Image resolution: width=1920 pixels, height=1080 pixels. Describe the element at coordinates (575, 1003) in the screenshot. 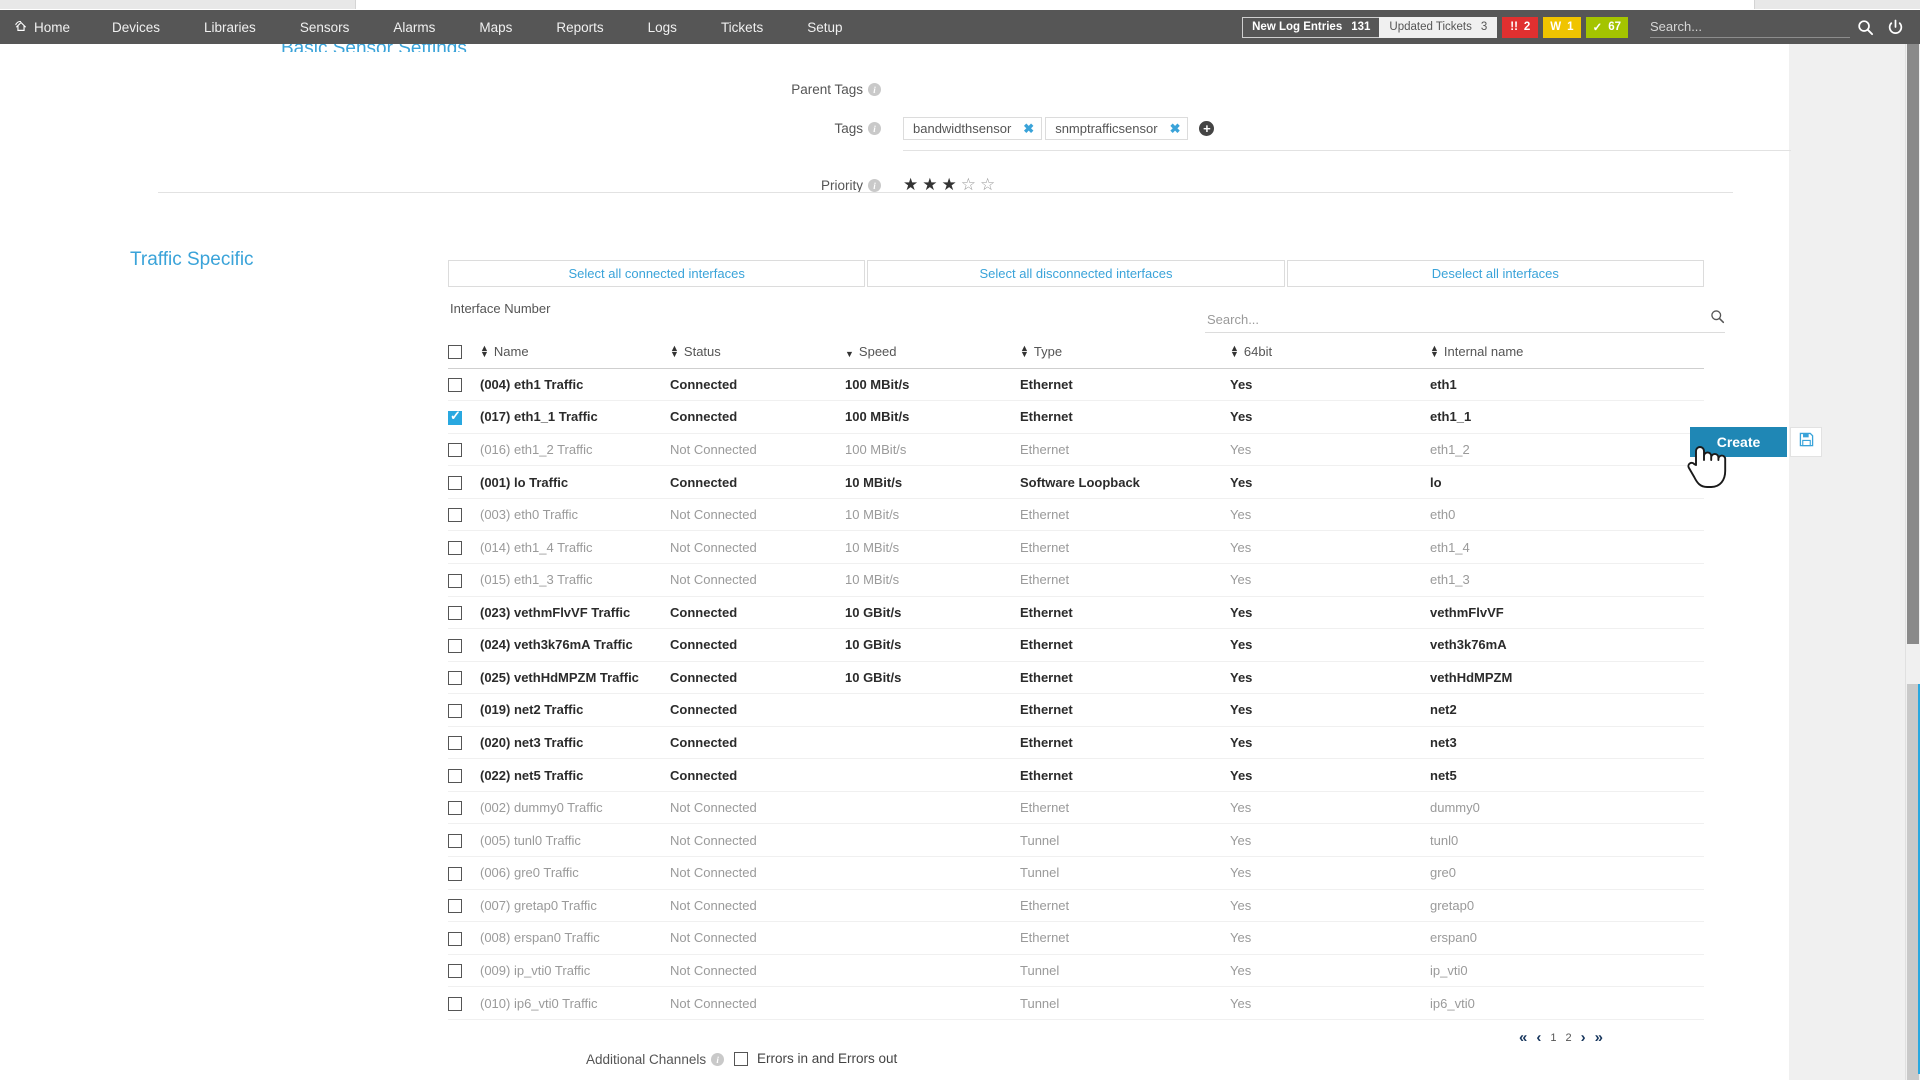

I see `cell-name: (010) ip6_vti0 Traffic` at that location.